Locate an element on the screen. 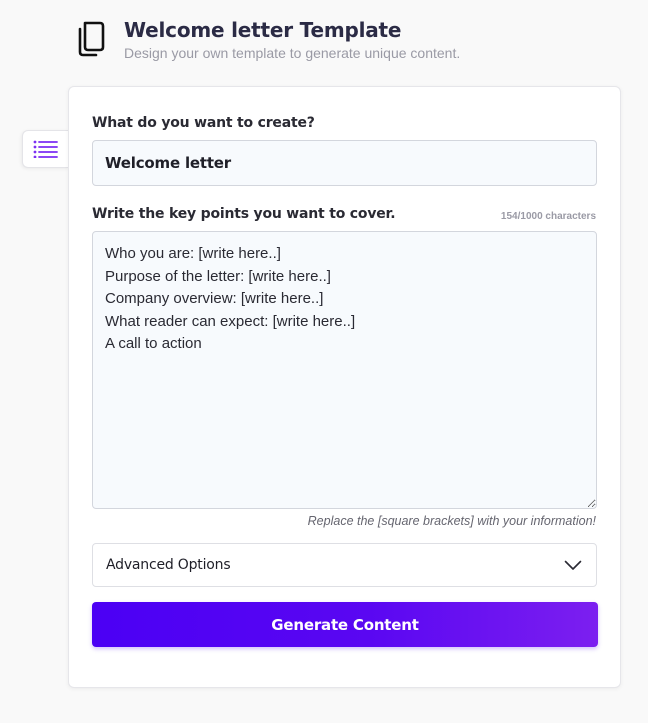 The width and height of the screenshot is (648, 723). generate-content-button: Generate Content is located at coordinates (345, 624).